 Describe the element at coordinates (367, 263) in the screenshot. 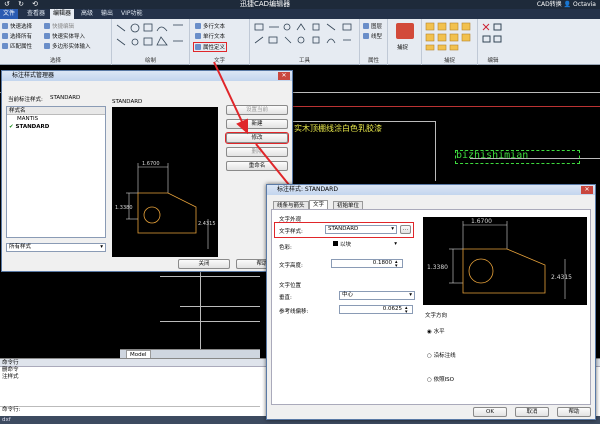

I see `text-height-input: 0.1800` at that location.